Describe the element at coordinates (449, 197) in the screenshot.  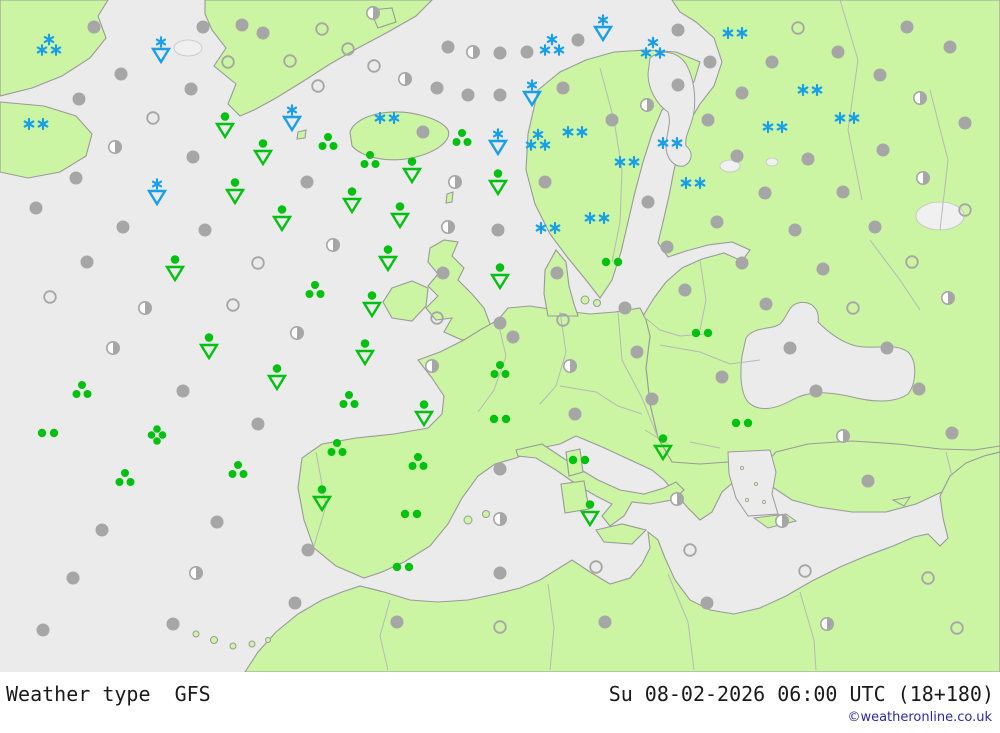
I see `shetland` at that location.